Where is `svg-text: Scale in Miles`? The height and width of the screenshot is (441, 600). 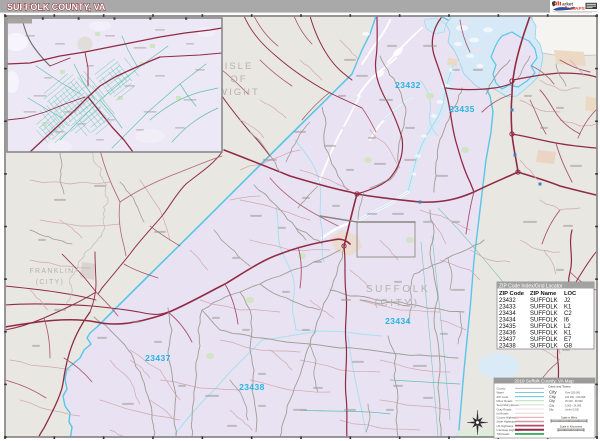 svg-text: Scale in Miles is located at coordinates (569, 418).